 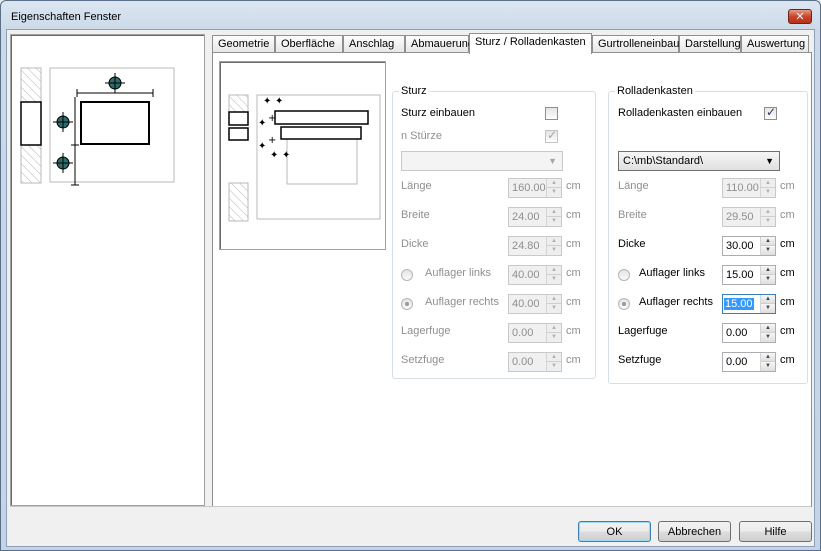 What do you see at coordinates (551, 135) in the screenshot?
I see `n-stuerze-checkbox` at bounding box center [551, 135].